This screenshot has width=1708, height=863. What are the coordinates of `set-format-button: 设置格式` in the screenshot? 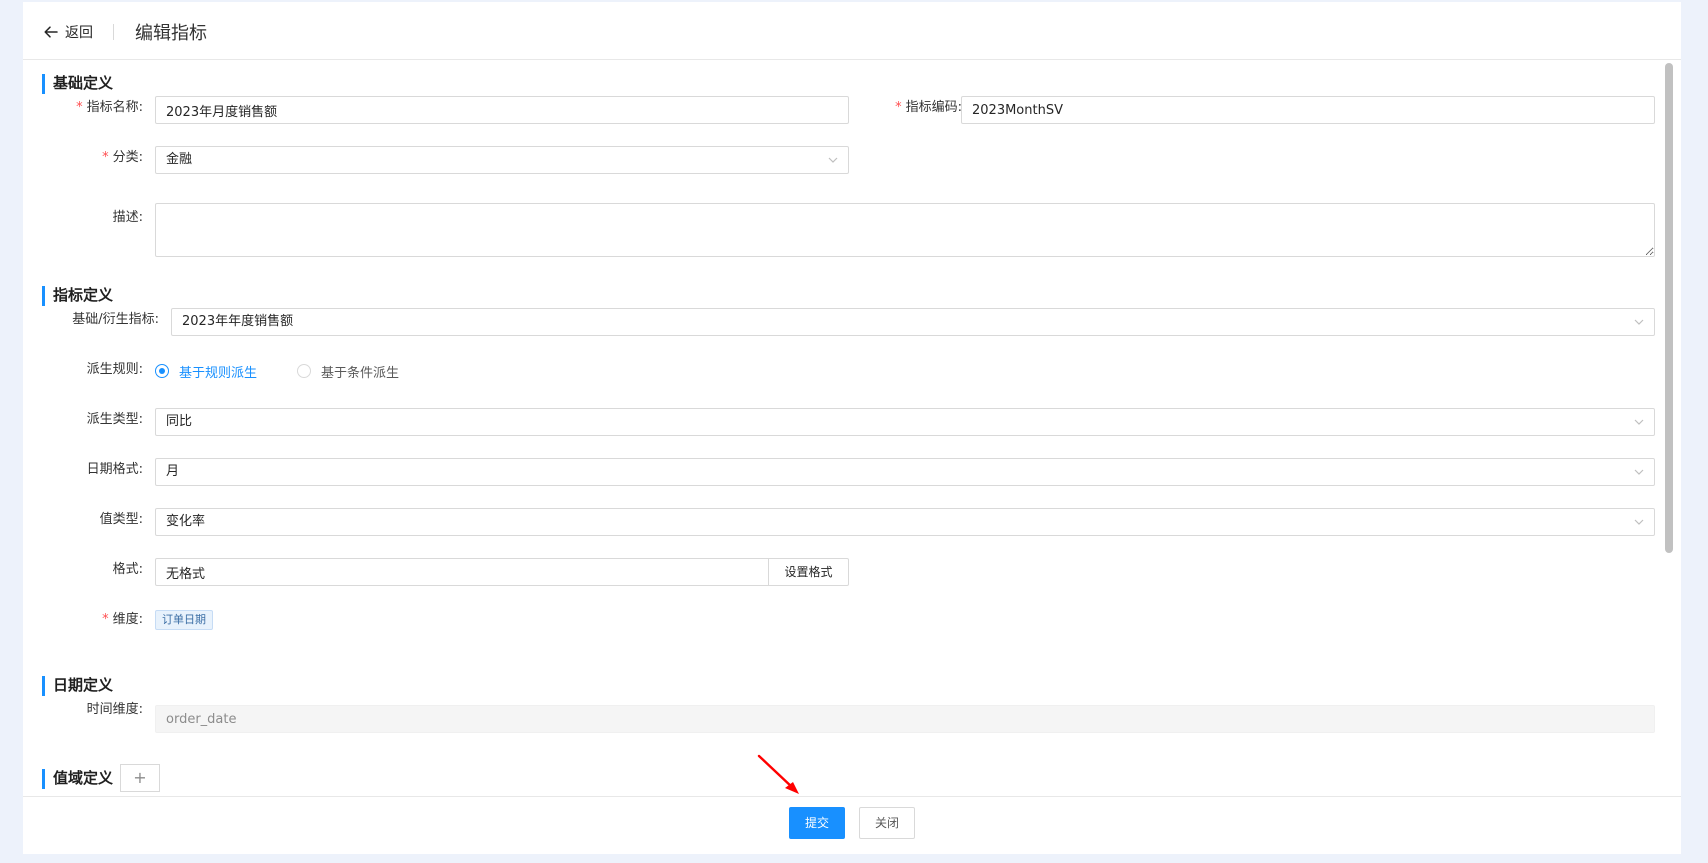 It's located at (808, 572).